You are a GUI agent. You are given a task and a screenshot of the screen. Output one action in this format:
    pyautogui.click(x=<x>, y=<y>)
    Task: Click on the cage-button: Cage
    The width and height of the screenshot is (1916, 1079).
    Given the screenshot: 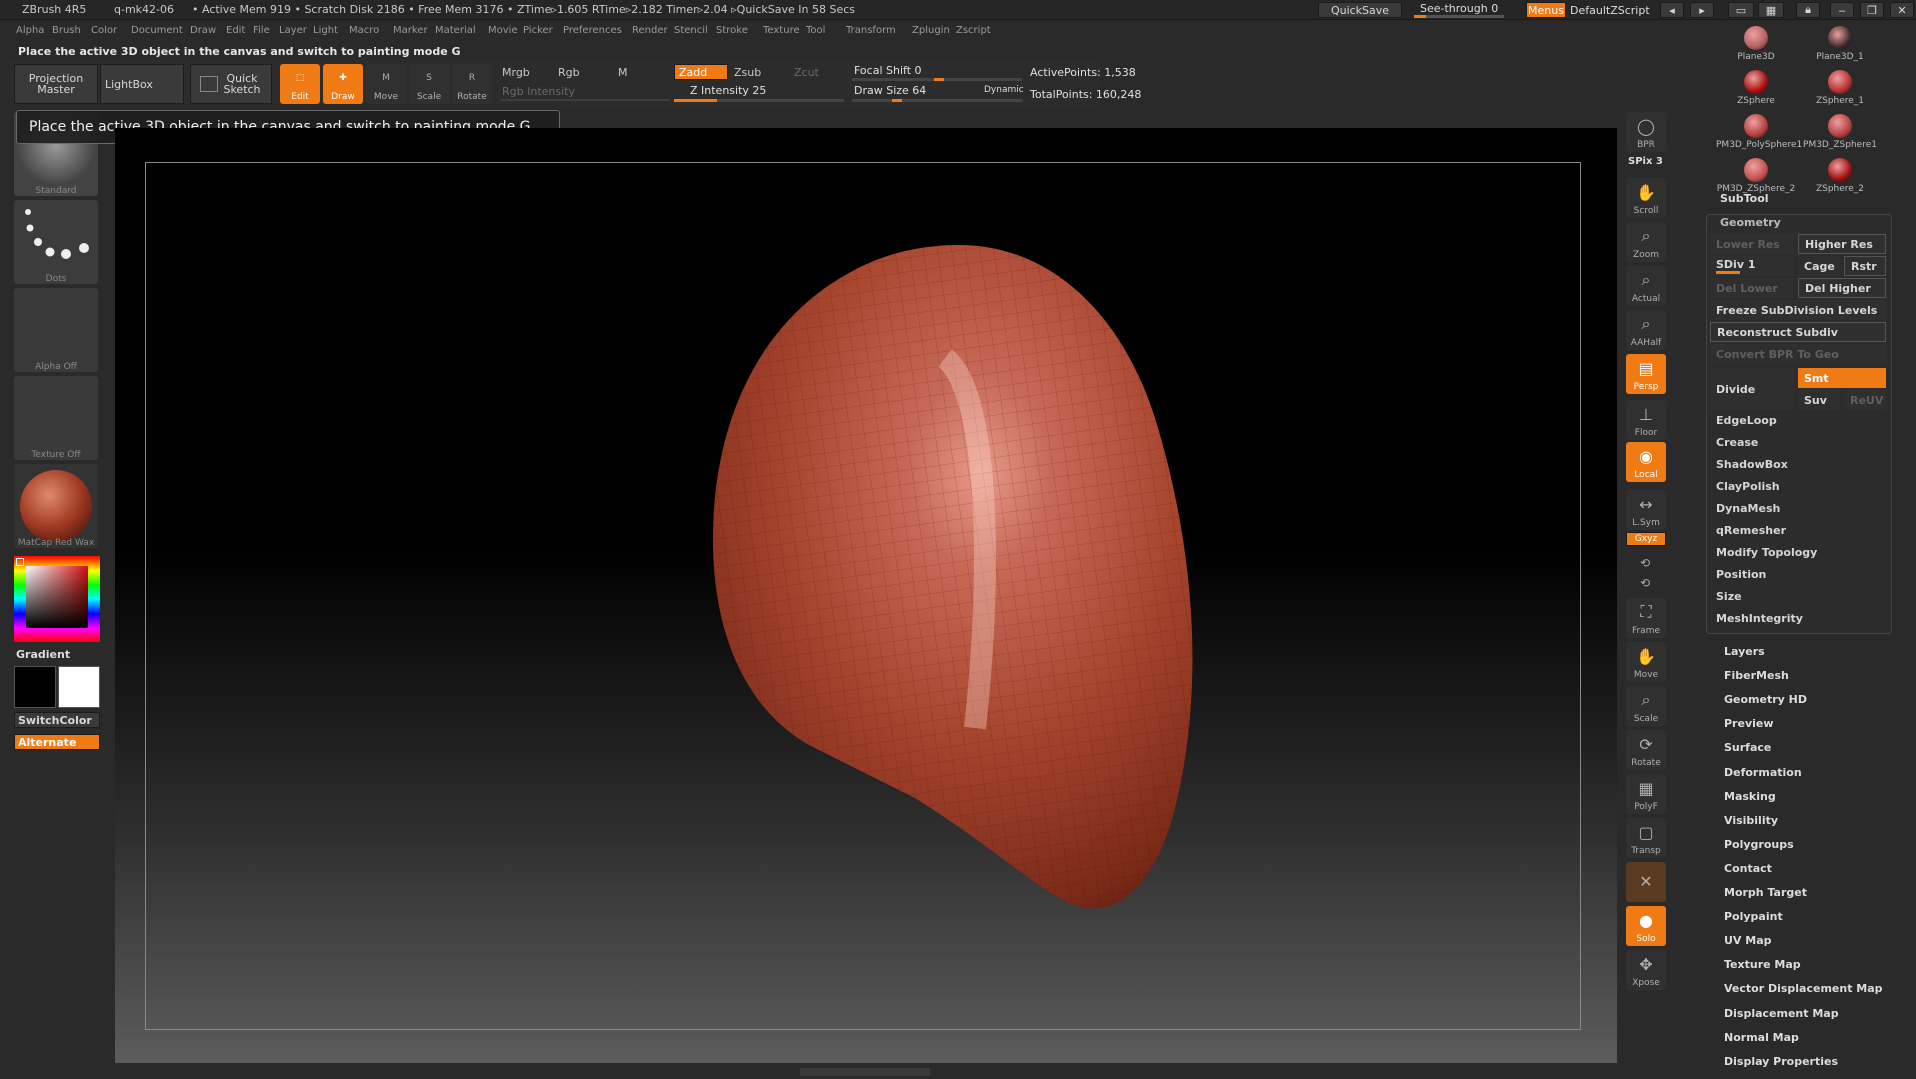 What is the action you would take?
    pyautogui.click(x=1819, y=266)
    